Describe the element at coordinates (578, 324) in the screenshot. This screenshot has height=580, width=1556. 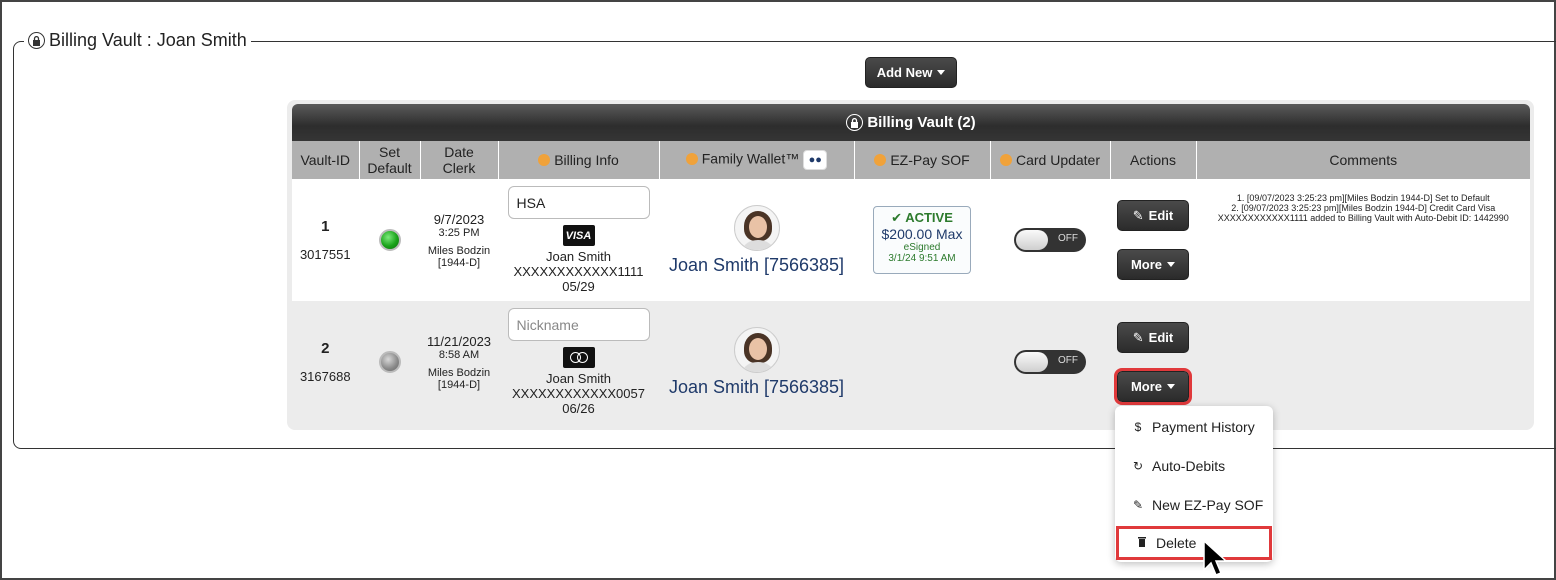
I see `nickname-input: Nickname` at that location.